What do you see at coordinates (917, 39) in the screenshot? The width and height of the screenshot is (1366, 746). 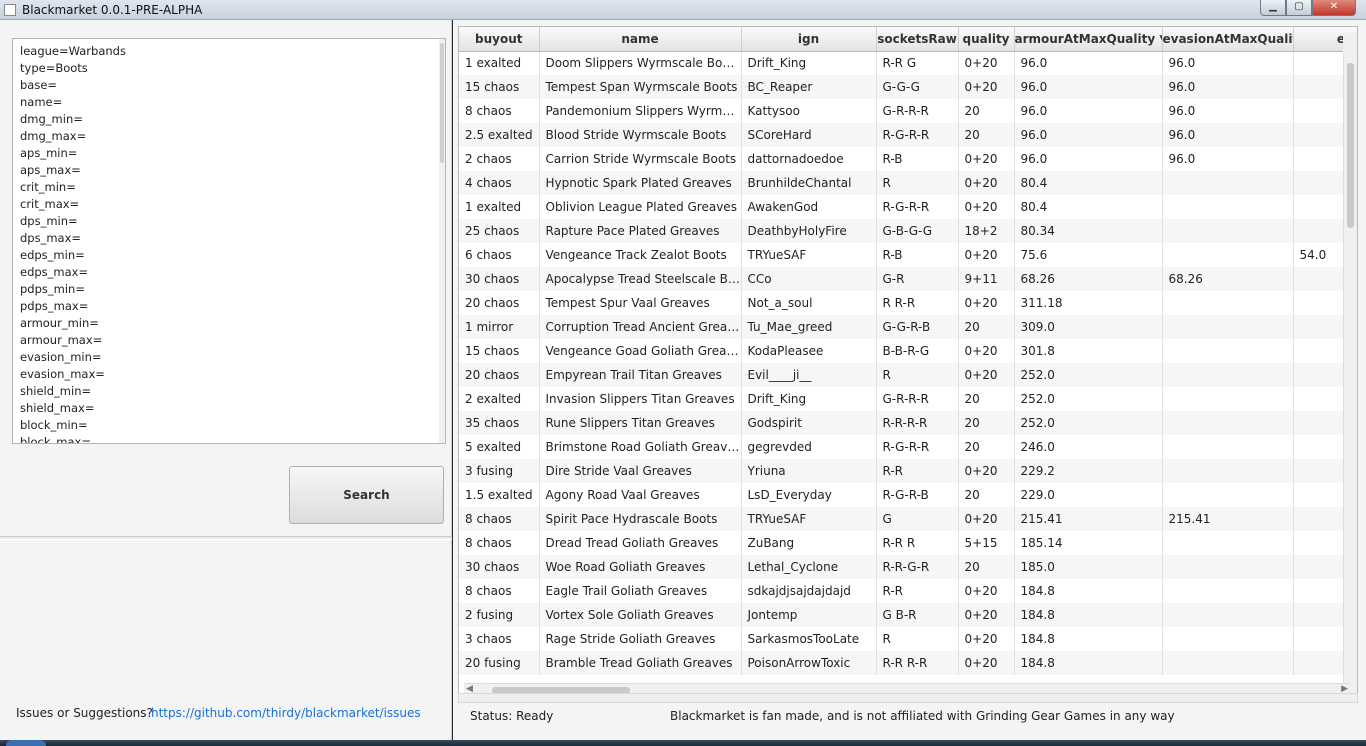 I see `column-header: socketsRaw` at bounding box center [917, 39].